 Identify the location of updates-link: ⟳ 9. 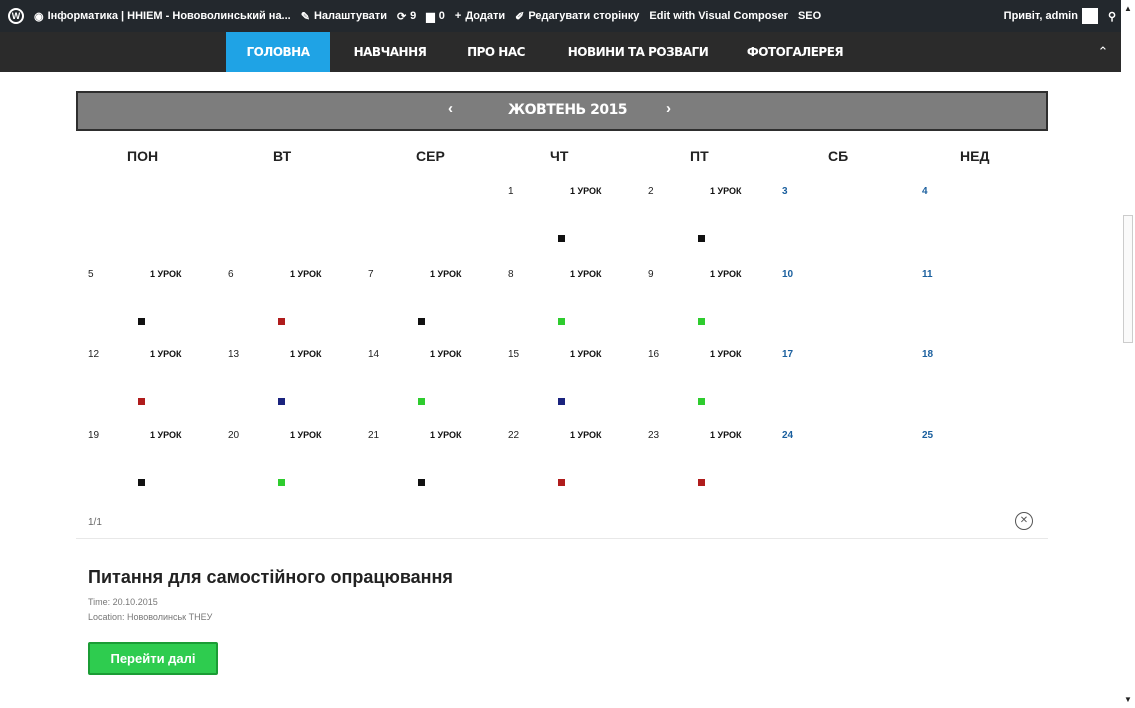
(406, 16).